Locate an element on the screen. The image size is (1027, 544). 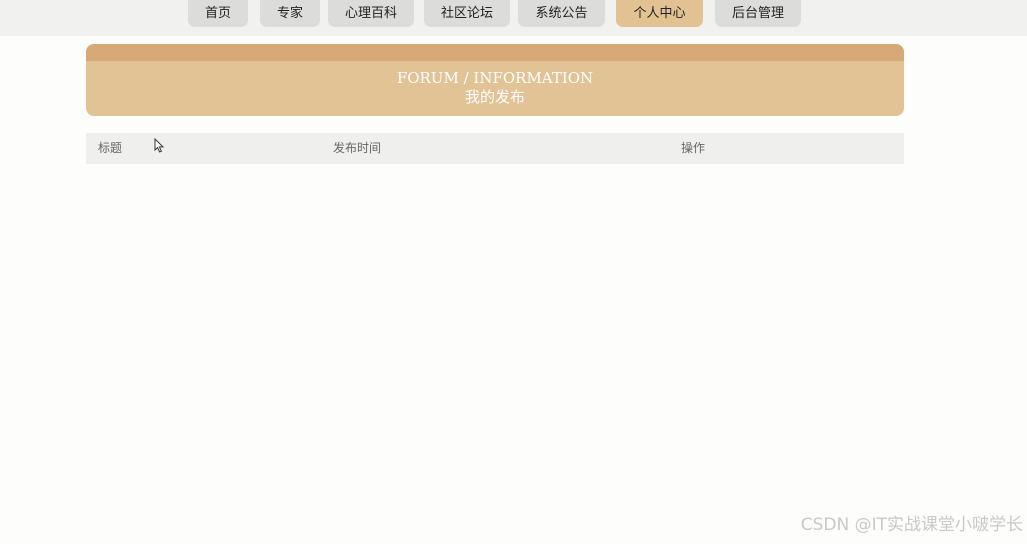
page-banner: FORUM / INFORMATION 我的发布 is located at coordinates (495, 80).